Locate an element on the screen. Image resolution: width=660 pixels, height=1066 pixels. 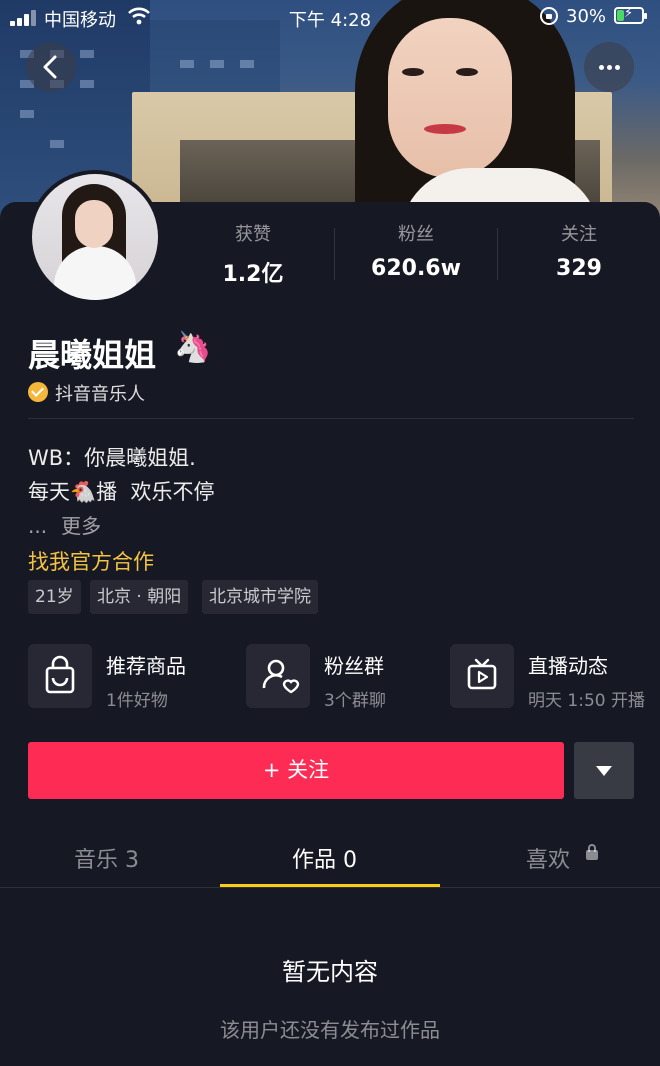
stats-row: 获赞 1.2亿 粉丝 620.6w 关注 329 is located at coordinates (416, 255).